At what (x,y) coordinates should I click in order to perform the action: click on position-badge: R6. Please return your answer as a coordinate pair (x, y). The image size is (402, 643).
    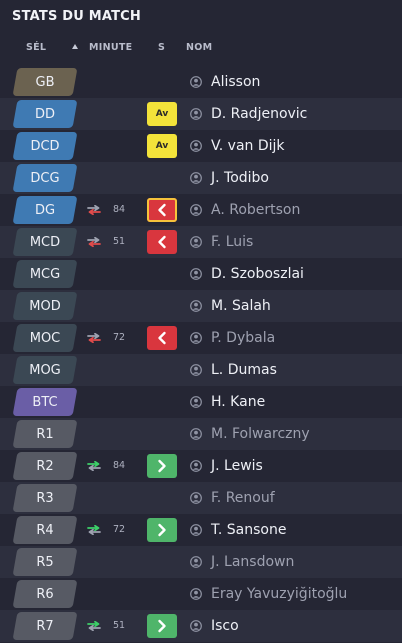
    Looking at the image, I should click on (45, 594).